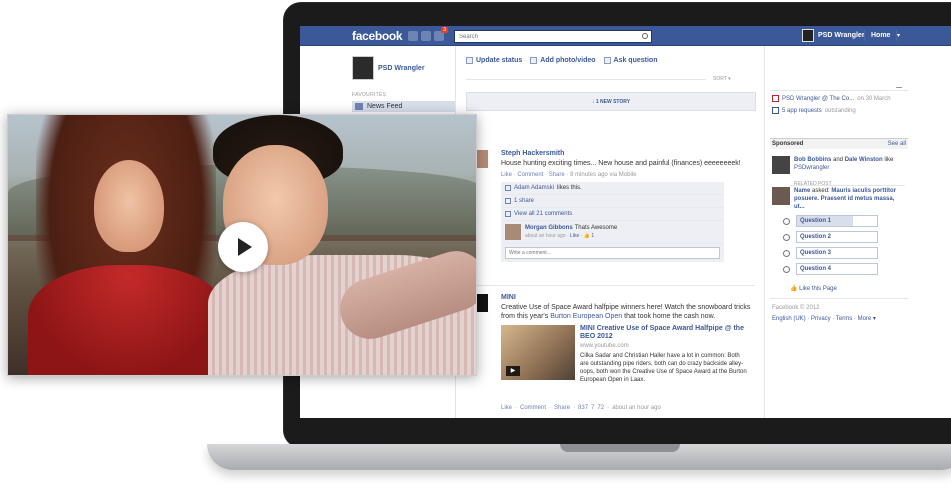  Describe the element at coordinates (889, 160) in the screenshot. I see `like-text: like` at that location.